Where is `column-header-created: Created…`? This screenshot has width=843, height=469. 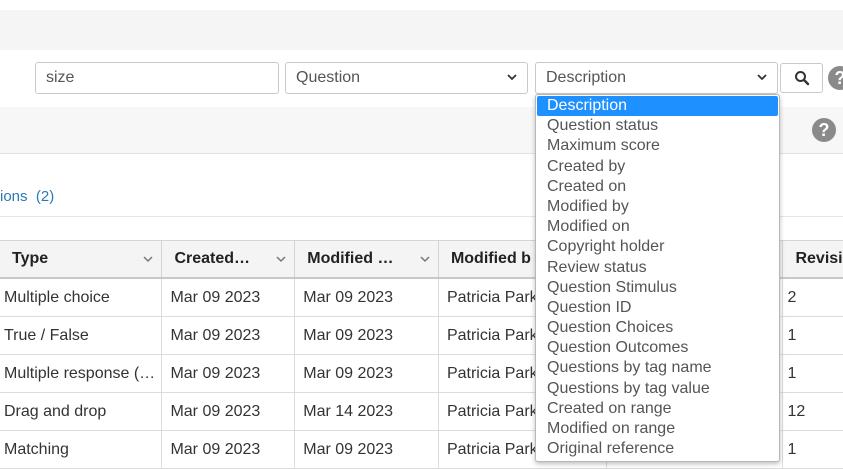
column-header-created: Created… is located at coordinates (228, 259).